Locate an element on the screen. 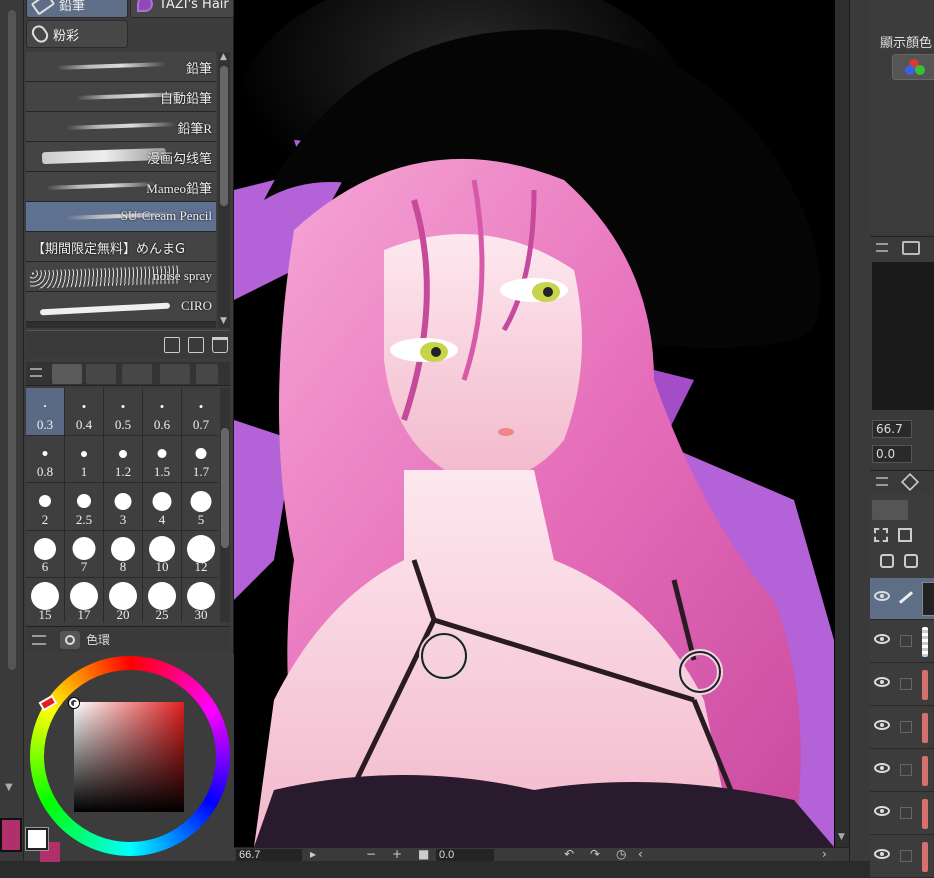 The height and width of the screenshot is (878, 934). tool-strip-scrollbar is located at coordinates (12, 340).